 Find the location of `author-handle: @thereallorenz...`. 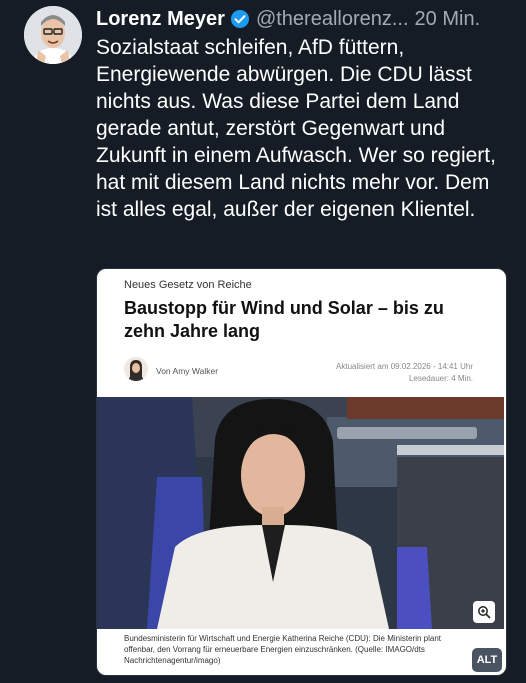

author-handle: @thereallorenz... is located at coordinates (332, 19).